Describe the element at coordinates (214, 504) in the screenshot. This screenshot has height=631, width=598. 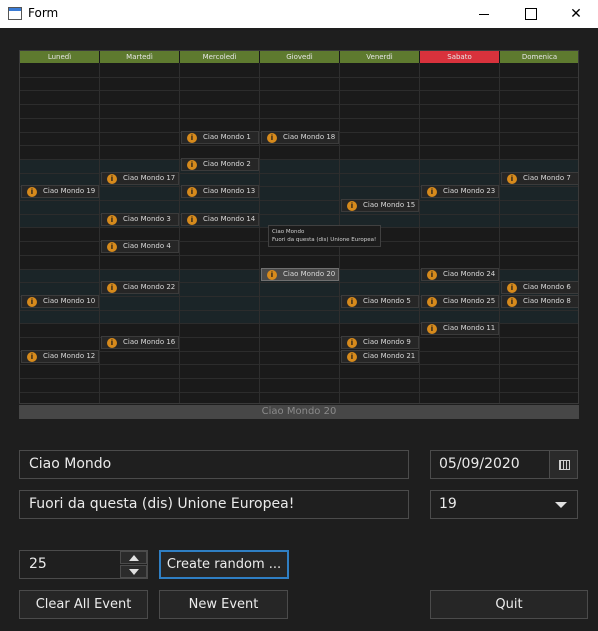
I see `event-description-input: Fuori da questa (dis) Unione Europea!` at that location.